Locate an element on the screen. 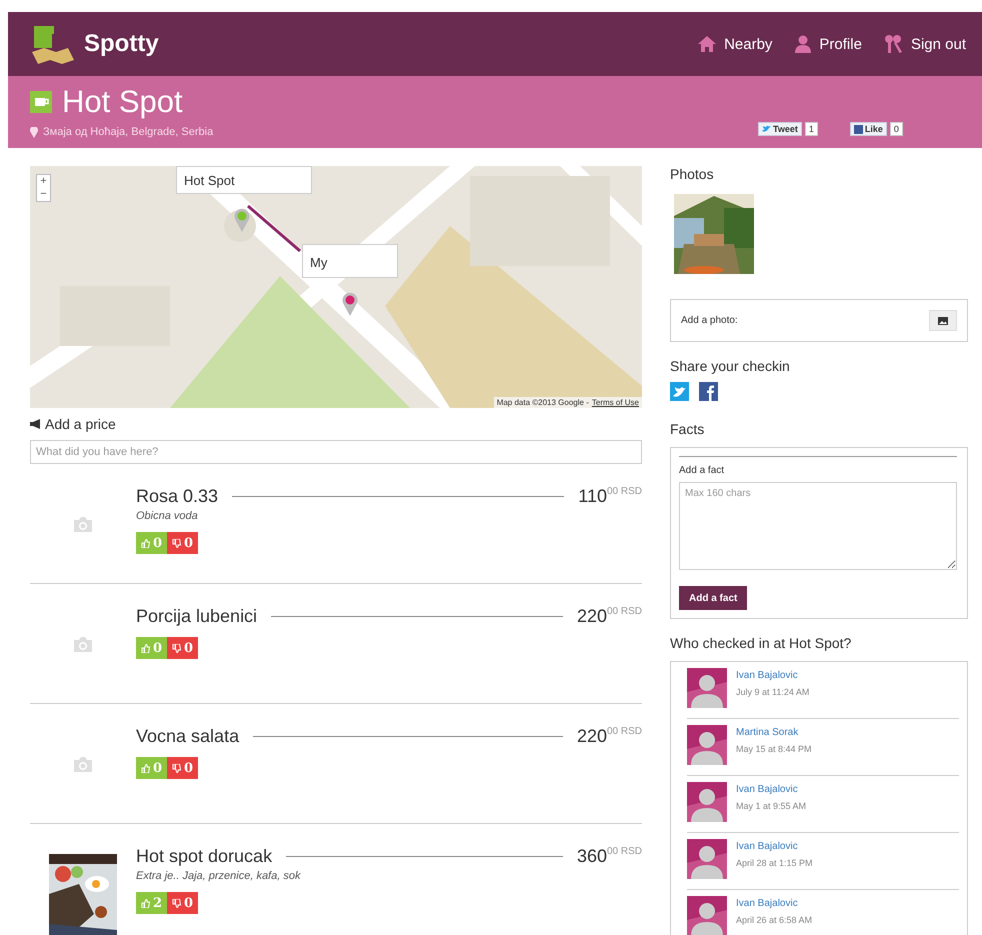 The image size is (982, 935). checkin-time: July 9 at 11:24 AM is located at coordinates (773, 692).